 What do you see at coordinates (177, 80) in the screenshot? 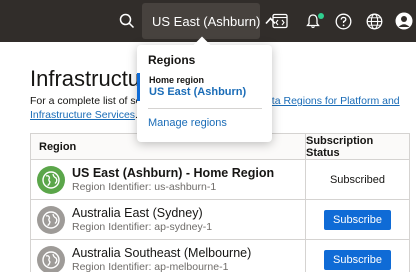
I see `home-region-label: Home region` at bounding box center [177, 80].